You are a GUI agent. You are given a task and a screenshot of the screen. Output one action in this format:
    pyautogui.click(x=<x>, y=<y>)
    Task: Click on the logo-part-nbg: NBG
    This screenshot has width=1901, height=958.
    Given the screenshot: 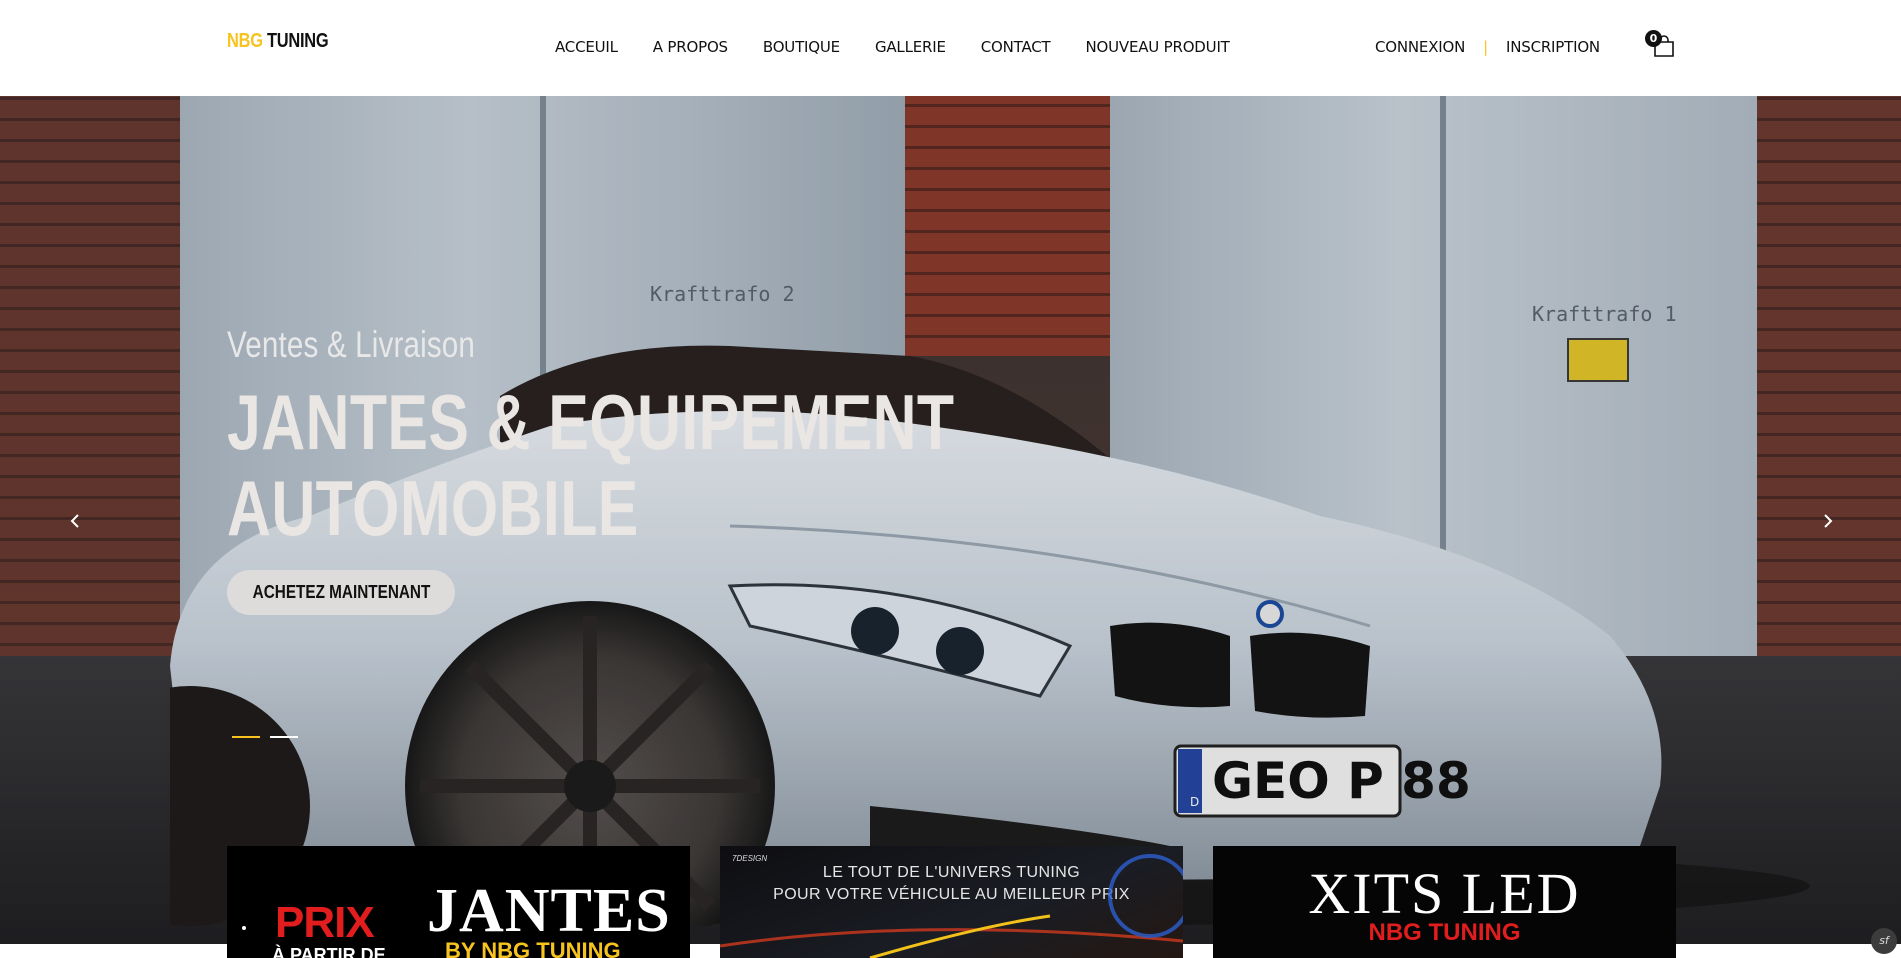 What is the action you would take?
    pyautogui.click(x=245, y=41)
    